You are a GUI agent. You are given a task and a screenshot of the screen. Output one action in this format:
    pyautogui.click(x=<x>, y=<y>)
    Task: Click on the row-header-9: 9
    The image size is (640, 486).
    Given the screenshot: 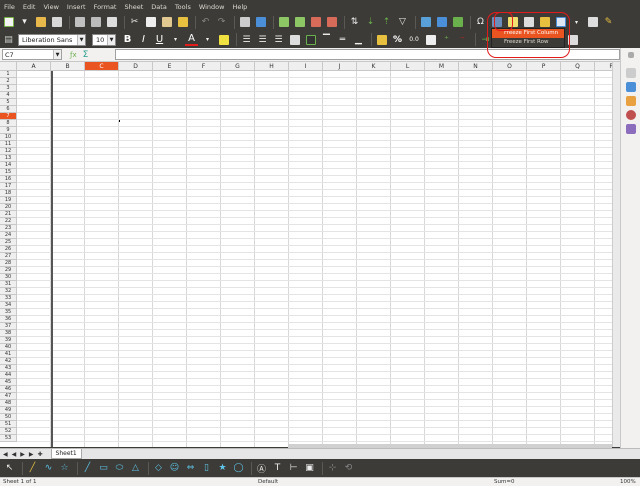 What is the action you would take?
    pyautogui.click(x=8, y=130)
    